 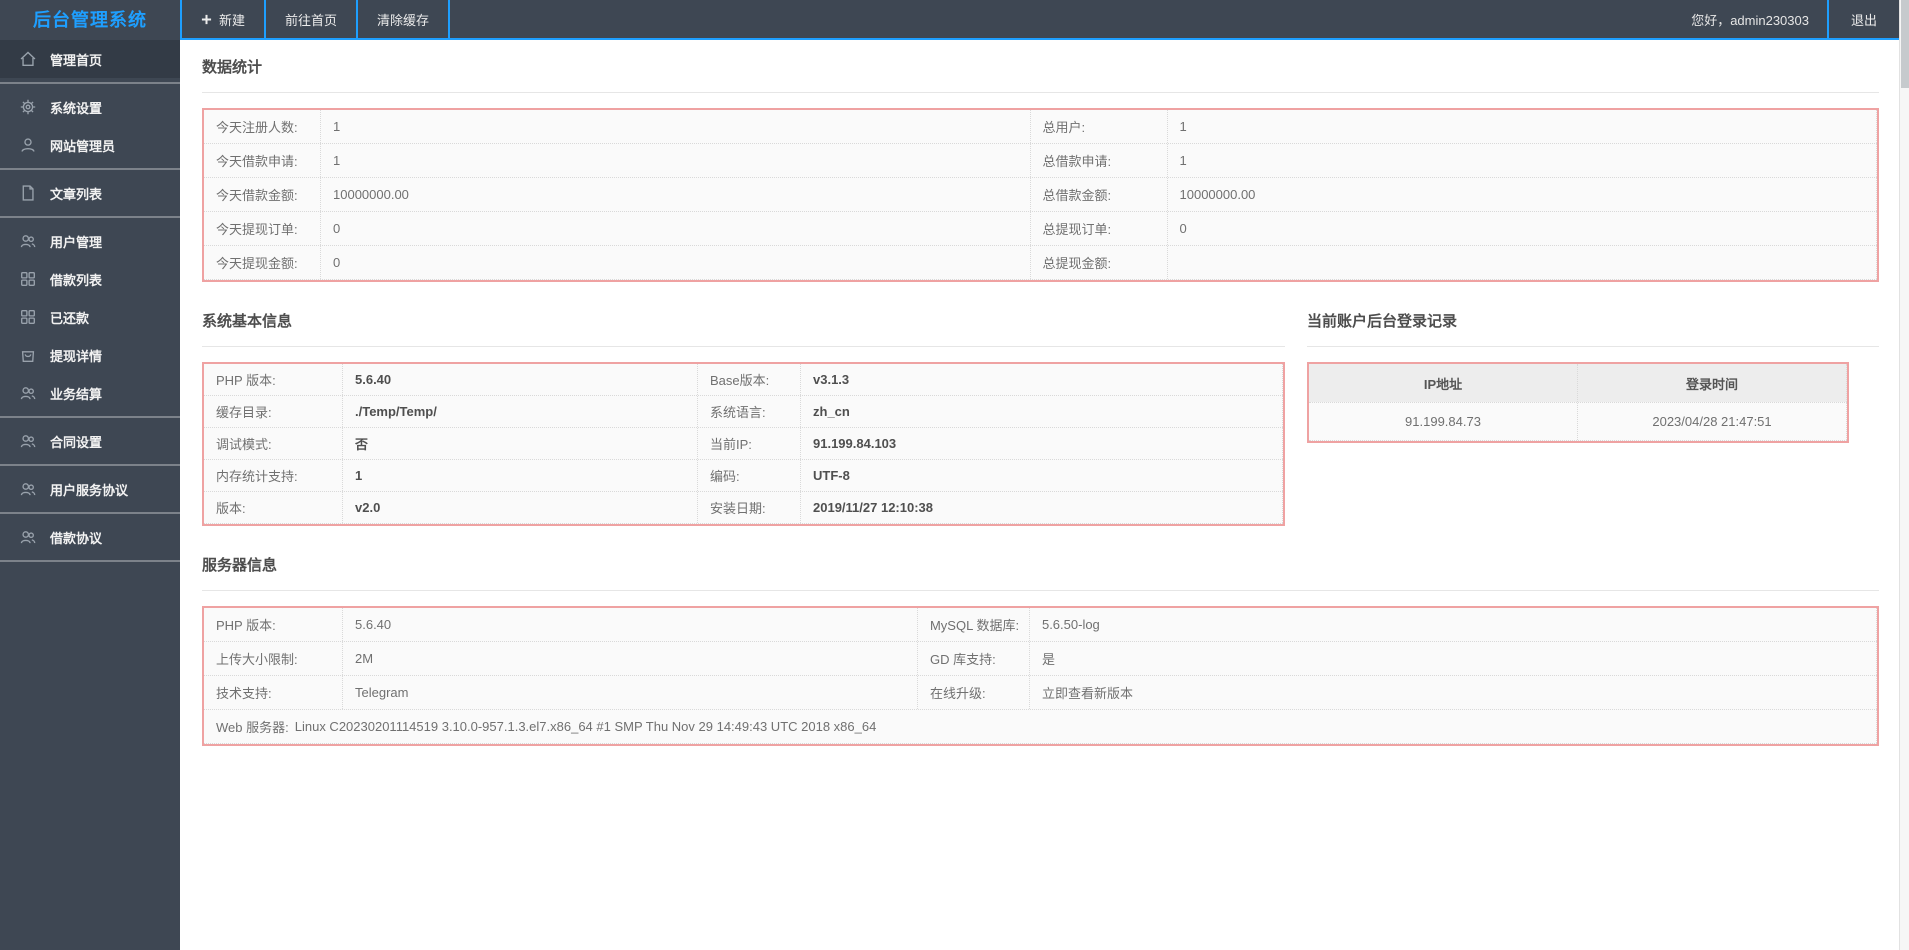 What do you see at coordinates (273, 692) in the screenshot?
I see `server-label: 技术支持:` at bounding box center [273, 692].